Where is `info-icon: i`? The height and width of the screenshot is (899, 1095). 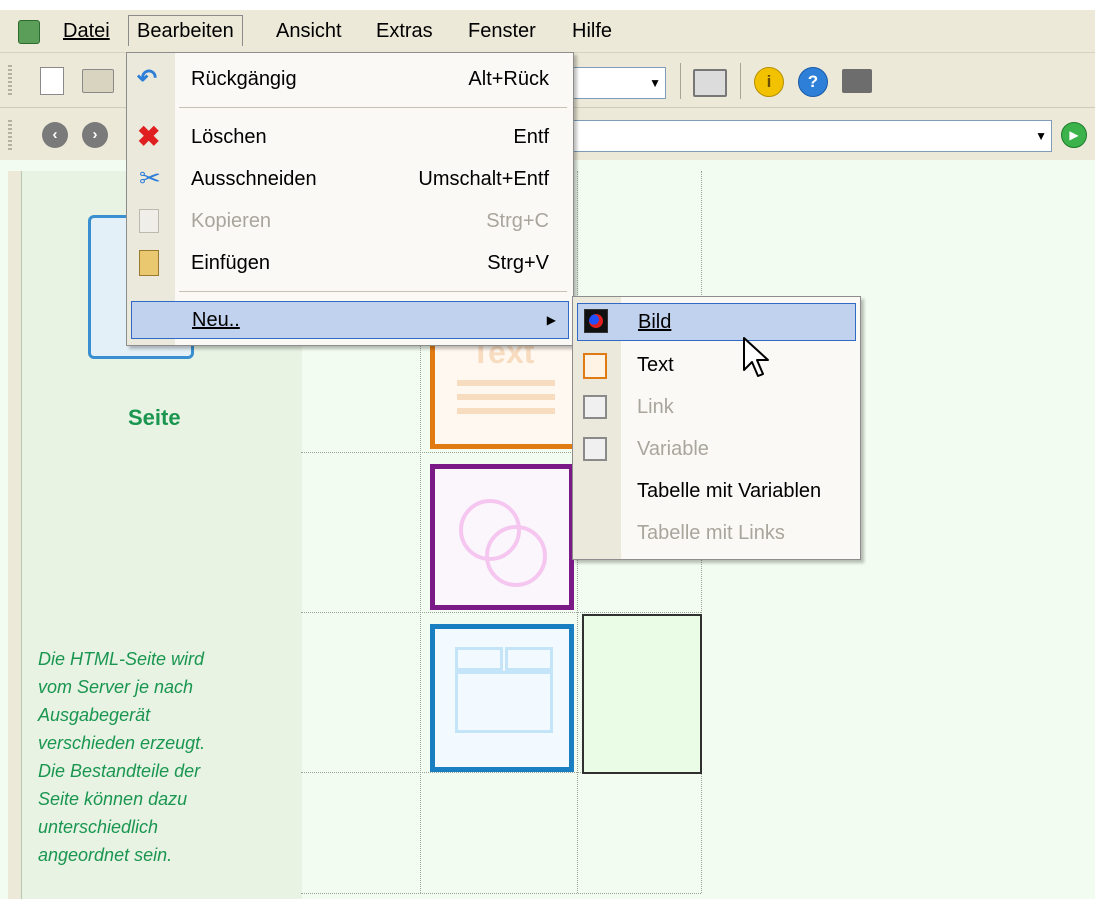 info-icon: i is located at coordinates (769, 82).